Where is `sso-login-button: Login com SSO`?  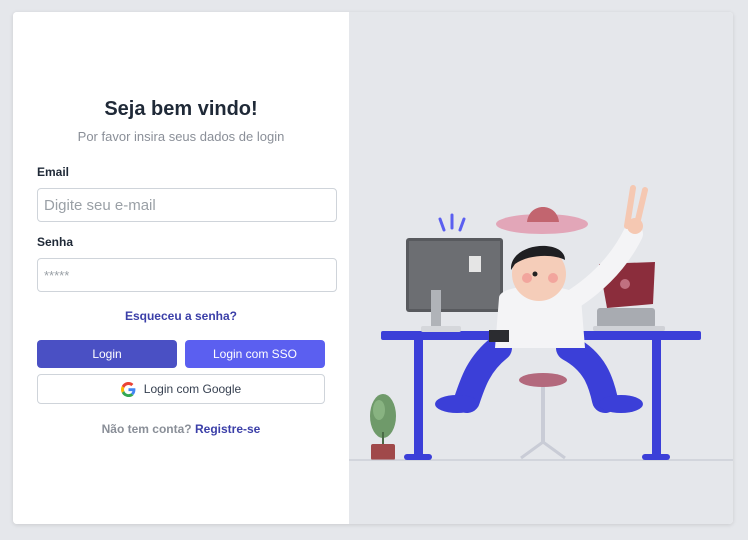 sso-login-button: Login com SSO is located at coordinates (255, 354).